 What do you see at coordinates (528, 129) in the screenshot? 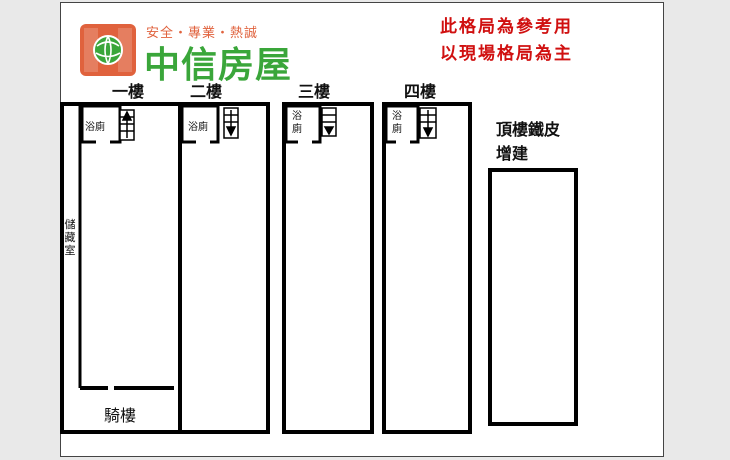
I see `roof-addition-label-1: 頂樓鐵皮` at bounding box center [528, 129].